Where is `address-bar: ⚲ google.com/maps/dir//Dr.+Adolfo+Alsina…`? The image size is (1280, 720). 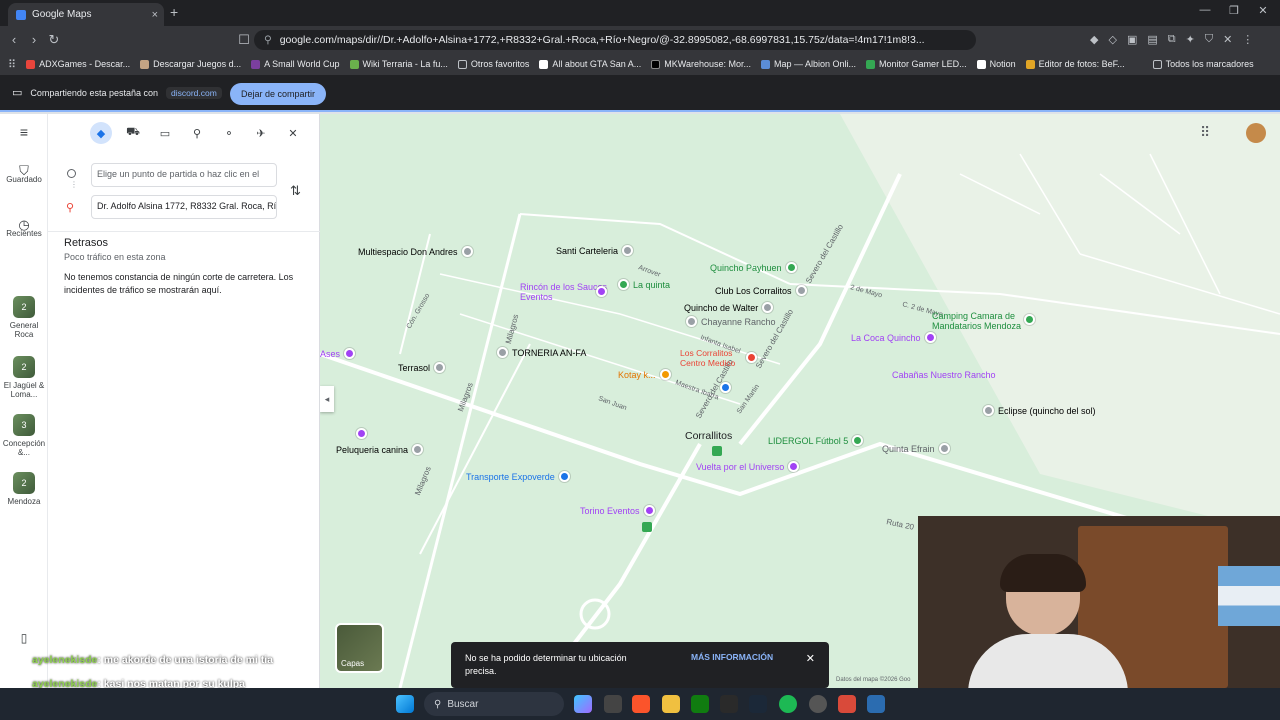 address-bar: ⚲ google.com/maps/dir//Dr.+Adolfo+Alsina… is located at coordinates (615, 40).